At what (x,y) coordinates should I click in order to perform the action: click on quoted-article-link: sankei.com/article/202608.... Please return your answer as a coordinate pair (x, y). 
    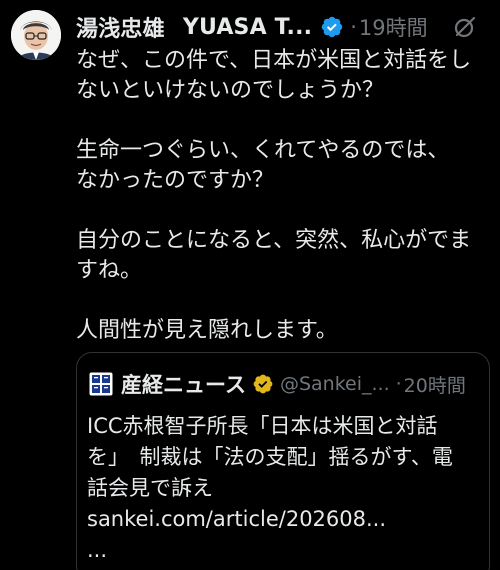
    Looking at the image, I should click on (284, 519).